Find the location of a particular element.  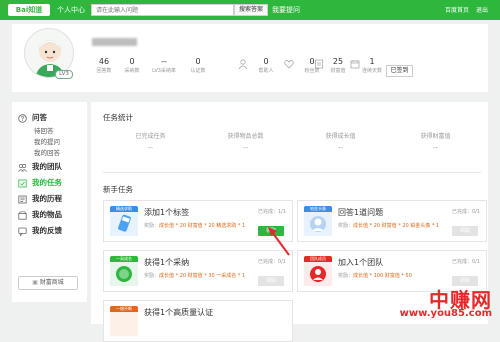

task-tag: 一炮不断 is located at coordinates (124, 309).